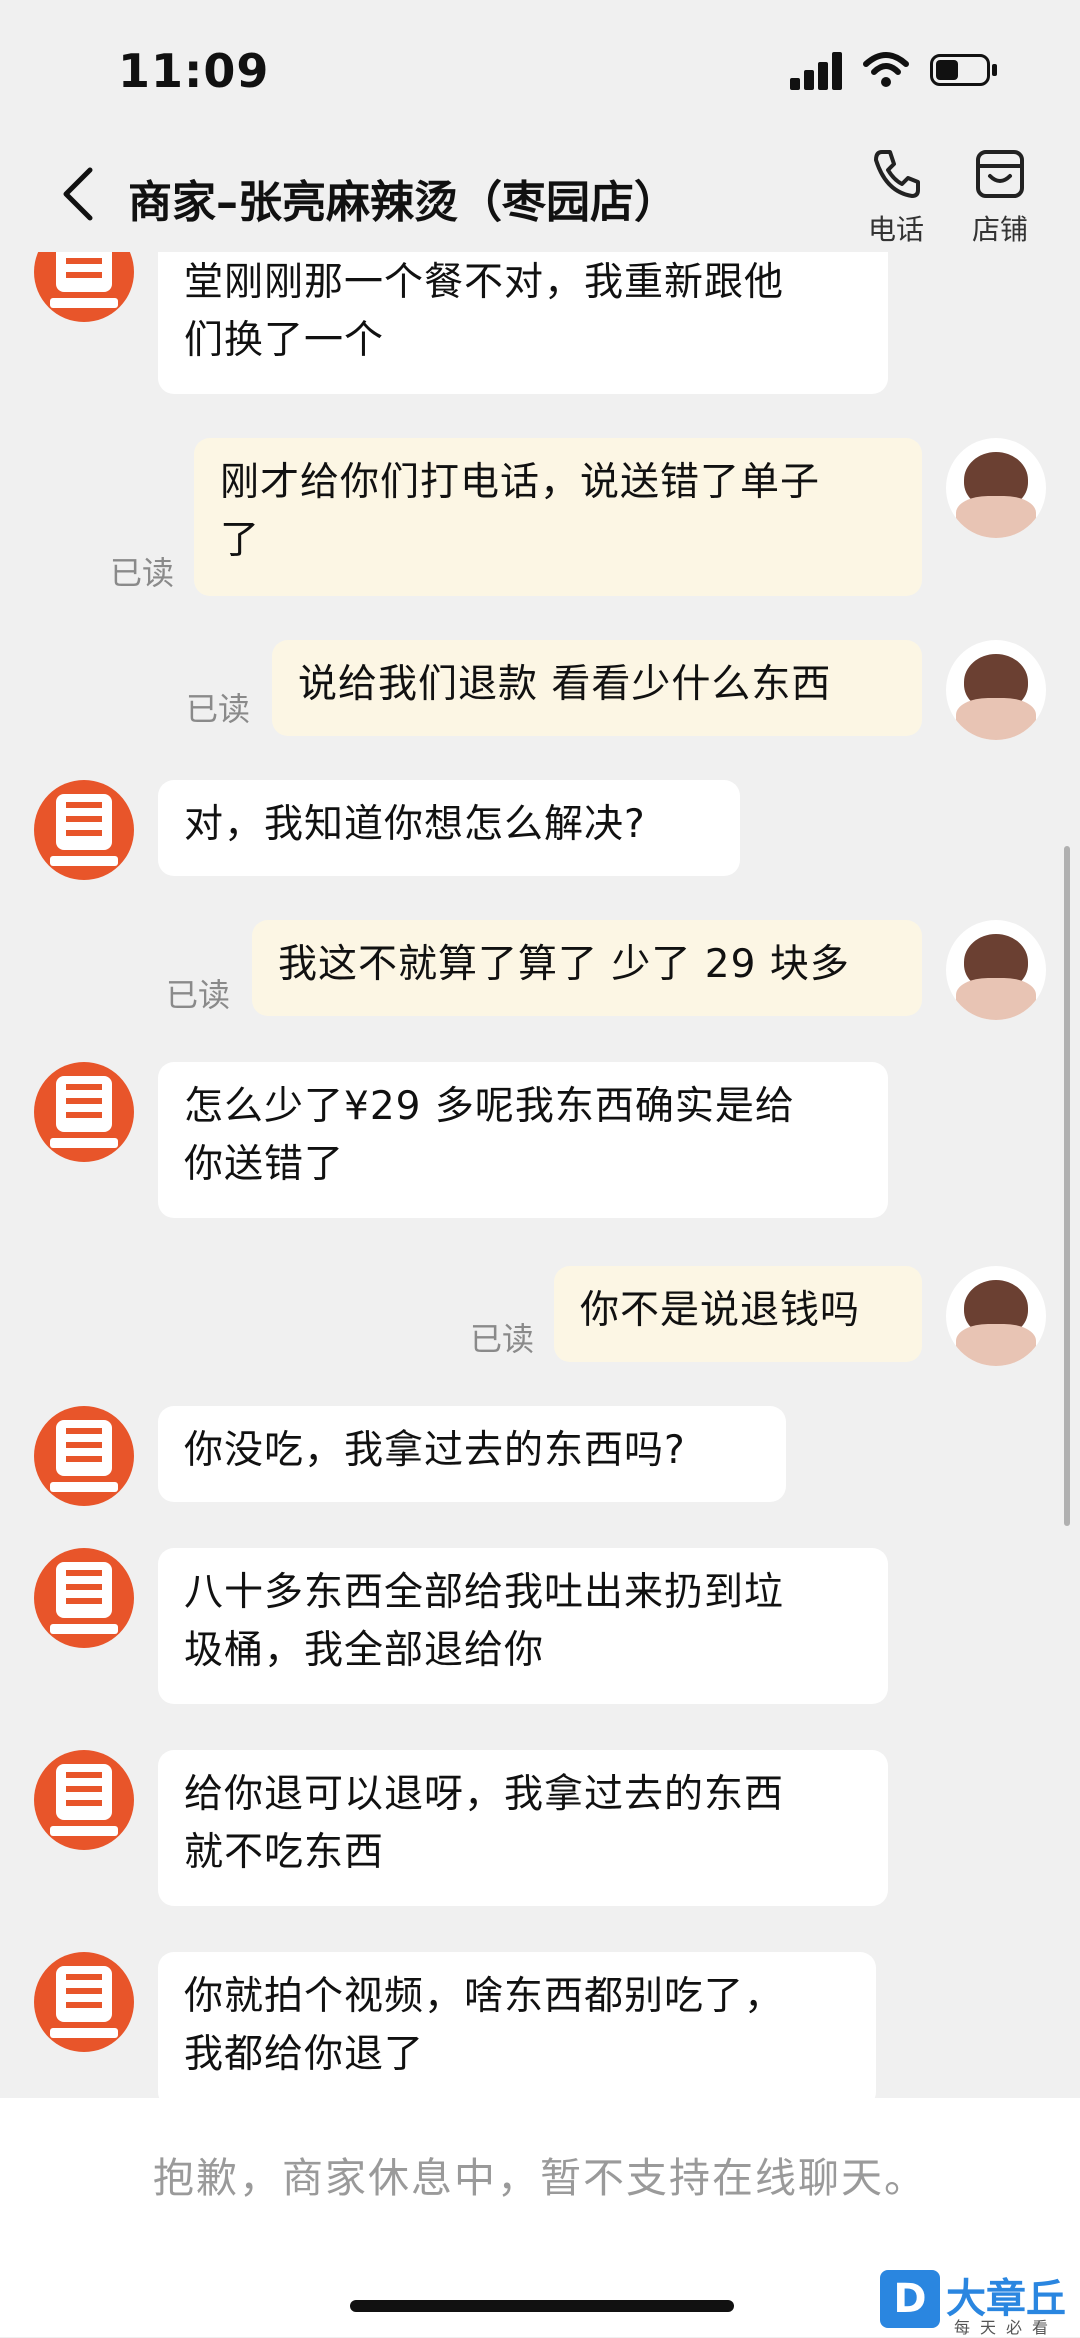  I want to click on status-time: 11:09, so click(194, 71).